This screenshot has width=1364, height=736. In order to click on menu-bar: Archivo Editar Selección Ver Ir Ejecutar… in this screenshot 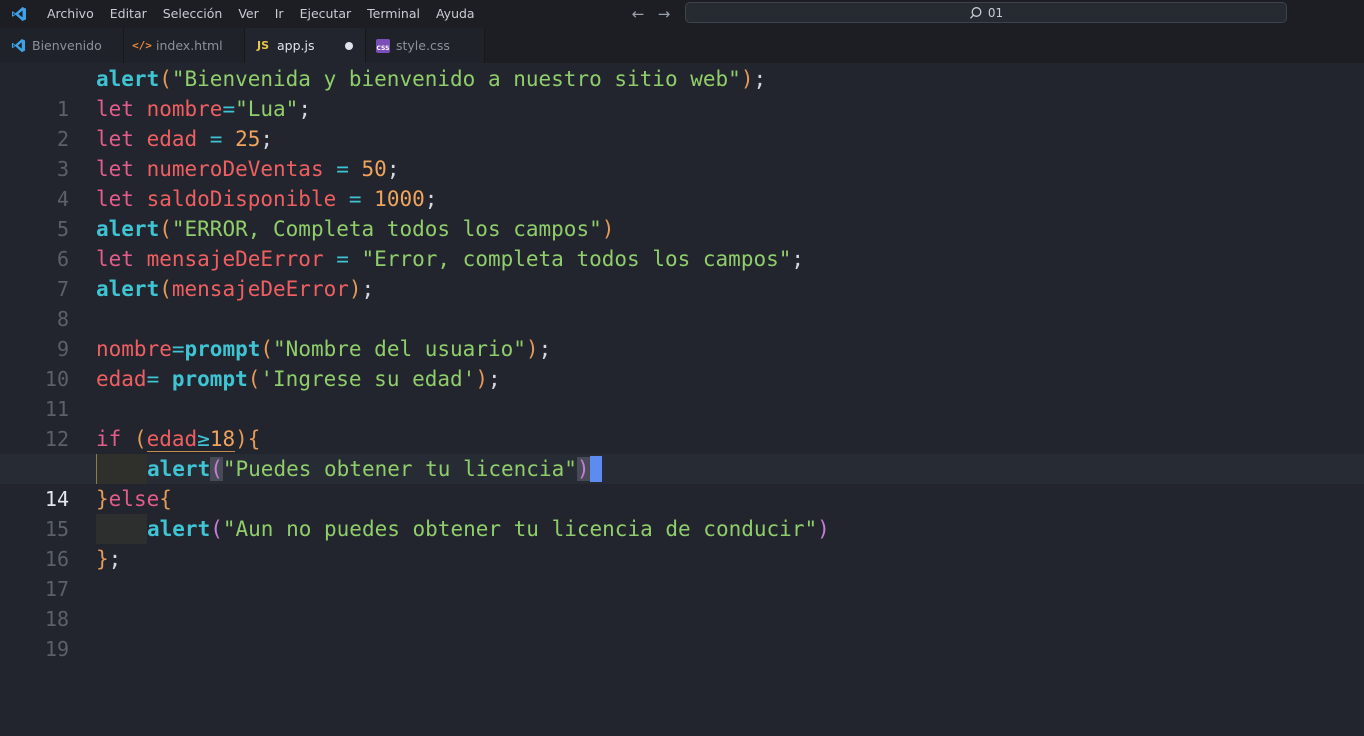, I will do `click(261, 14)`.